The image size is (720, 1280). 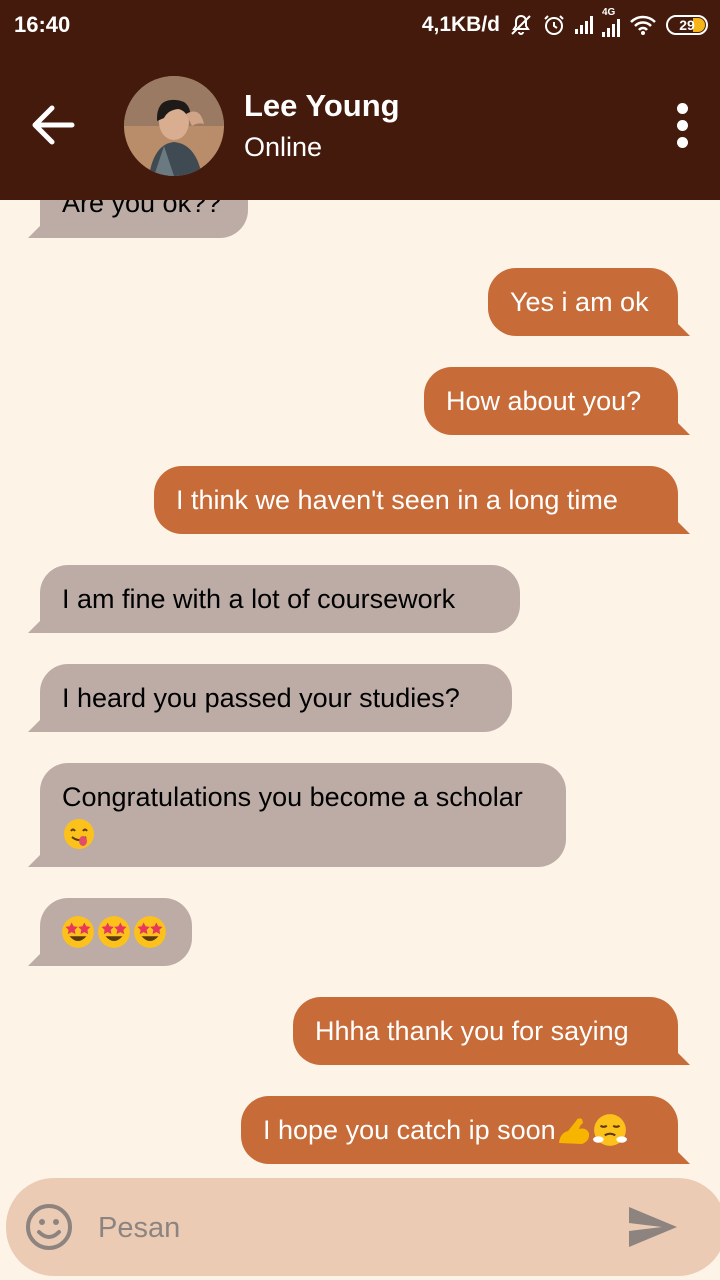 I want to click on message-input, so click(x=348, y=1228).